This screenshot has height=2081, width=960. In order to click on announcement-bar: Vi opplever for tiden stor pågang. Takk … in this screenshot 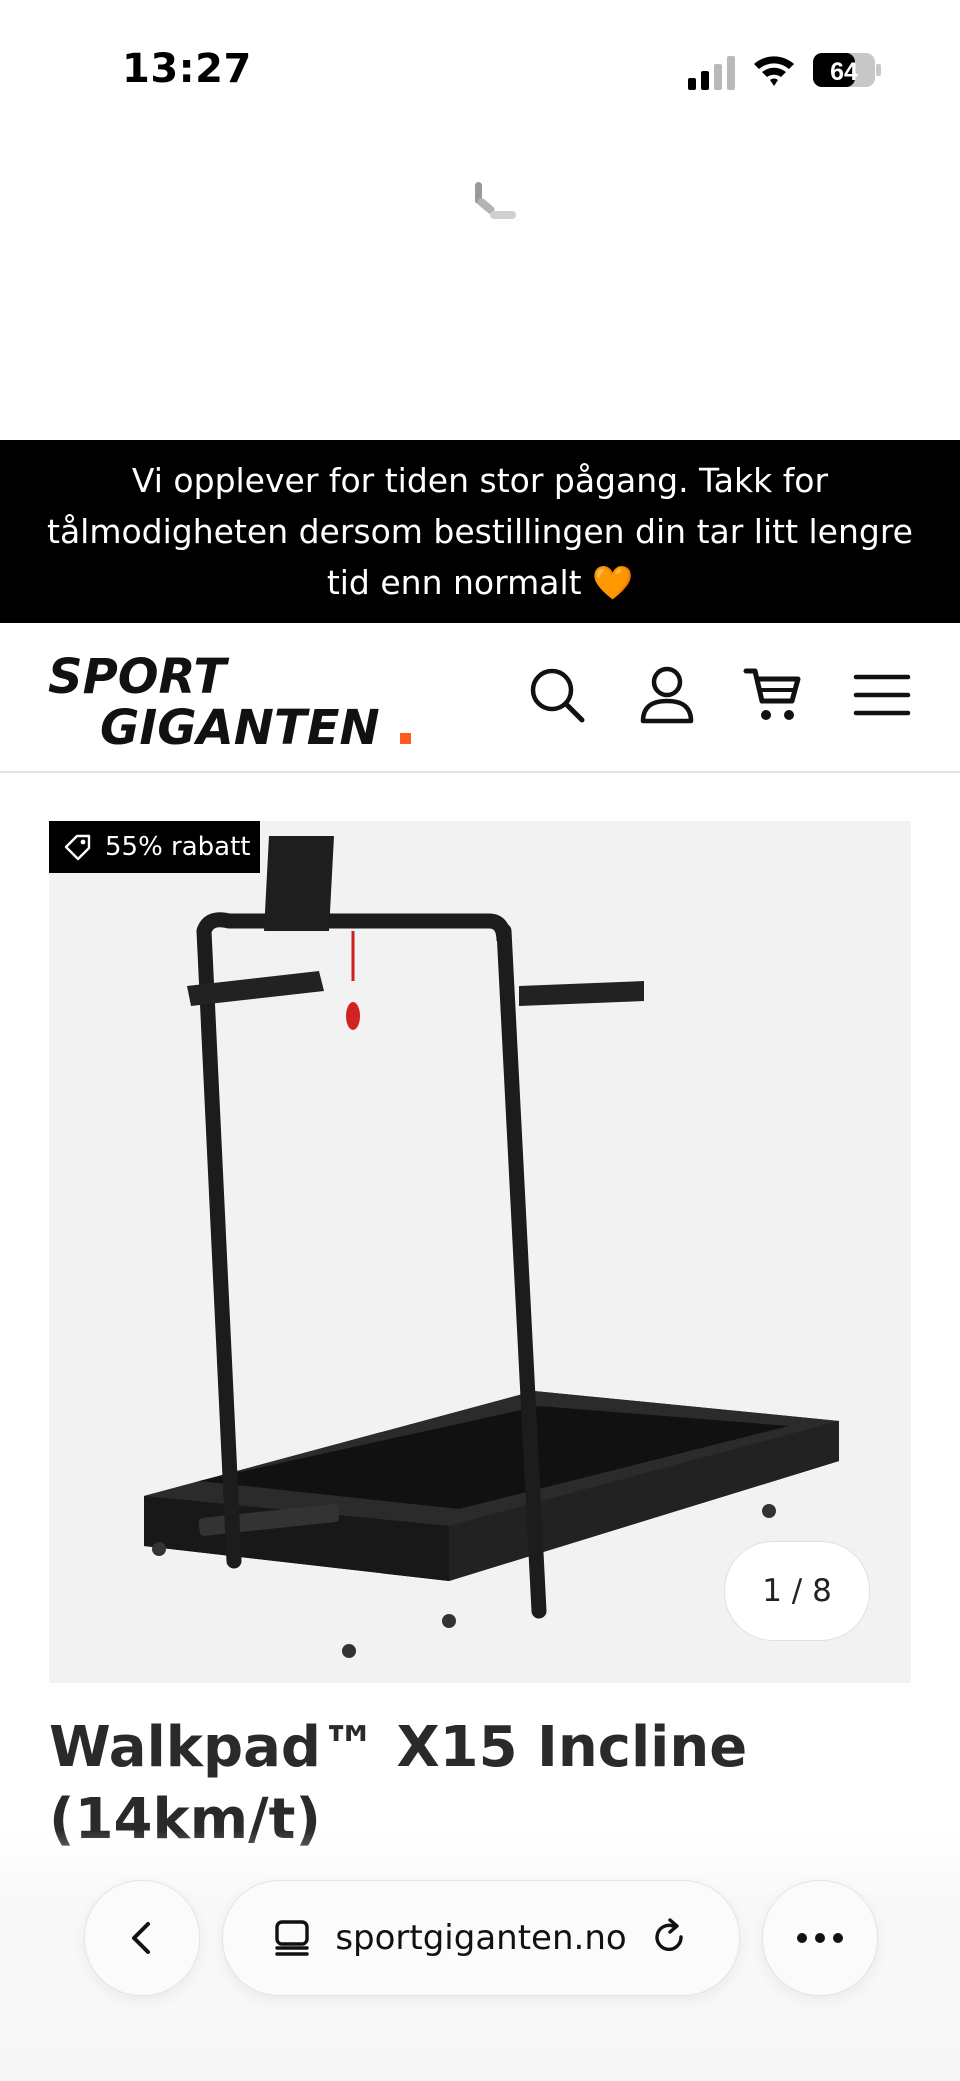, I will do `click(480, 531)`.